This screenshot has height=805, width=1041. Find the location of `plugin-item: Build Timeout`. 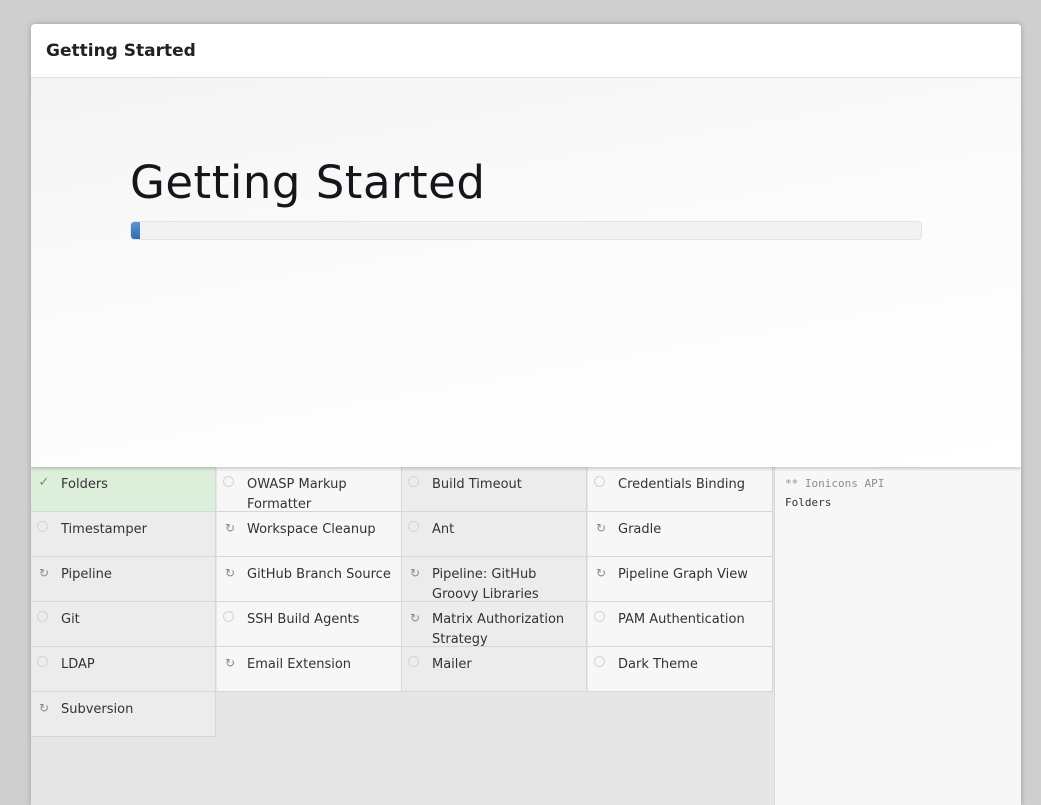

plugin-item: Build Timeout is located at coordinates (494, 489).